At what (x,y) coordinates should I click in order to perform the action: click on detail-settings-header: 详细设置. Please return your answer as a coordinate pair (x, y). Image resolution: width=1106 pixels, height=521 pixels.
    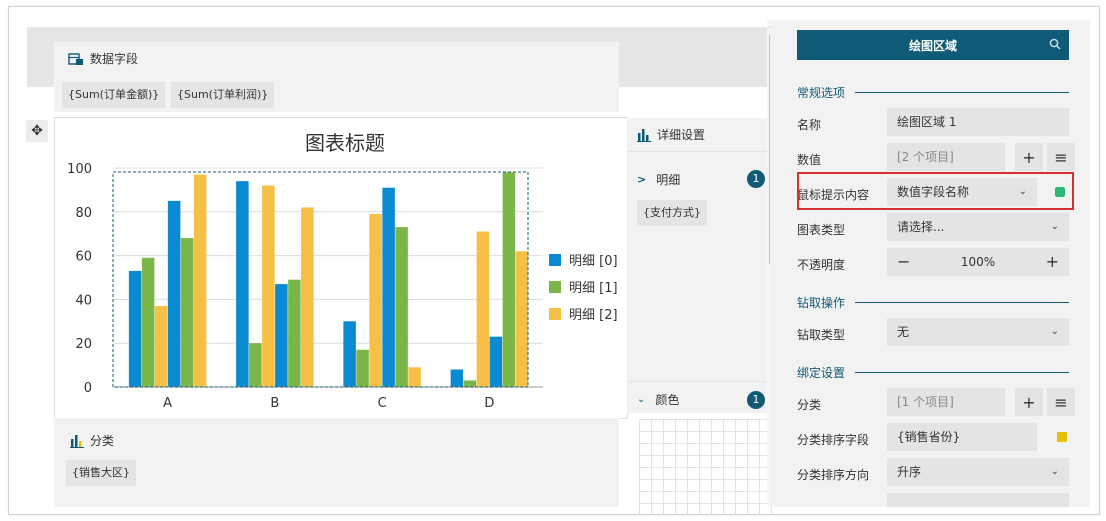
    Looking at the image, I should click on (697, 135).